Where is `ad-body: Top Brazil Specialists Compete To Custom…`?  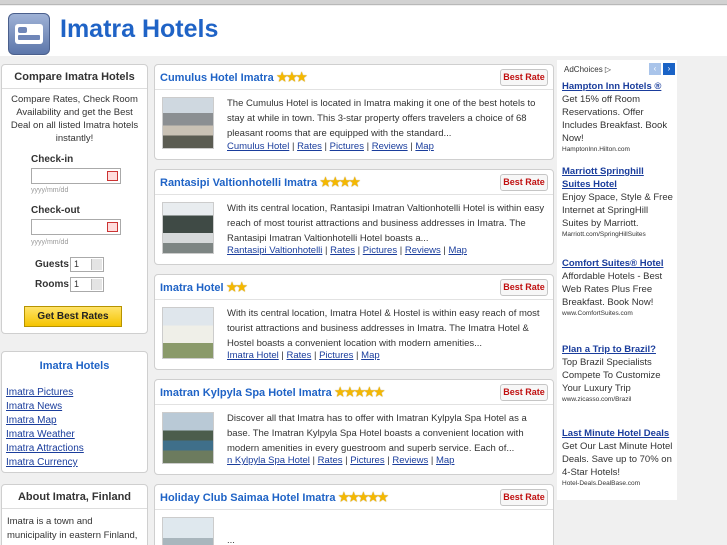
ad-body: Top Brazil Specialists Compete To Custom… is located at coordinates (611, 375).